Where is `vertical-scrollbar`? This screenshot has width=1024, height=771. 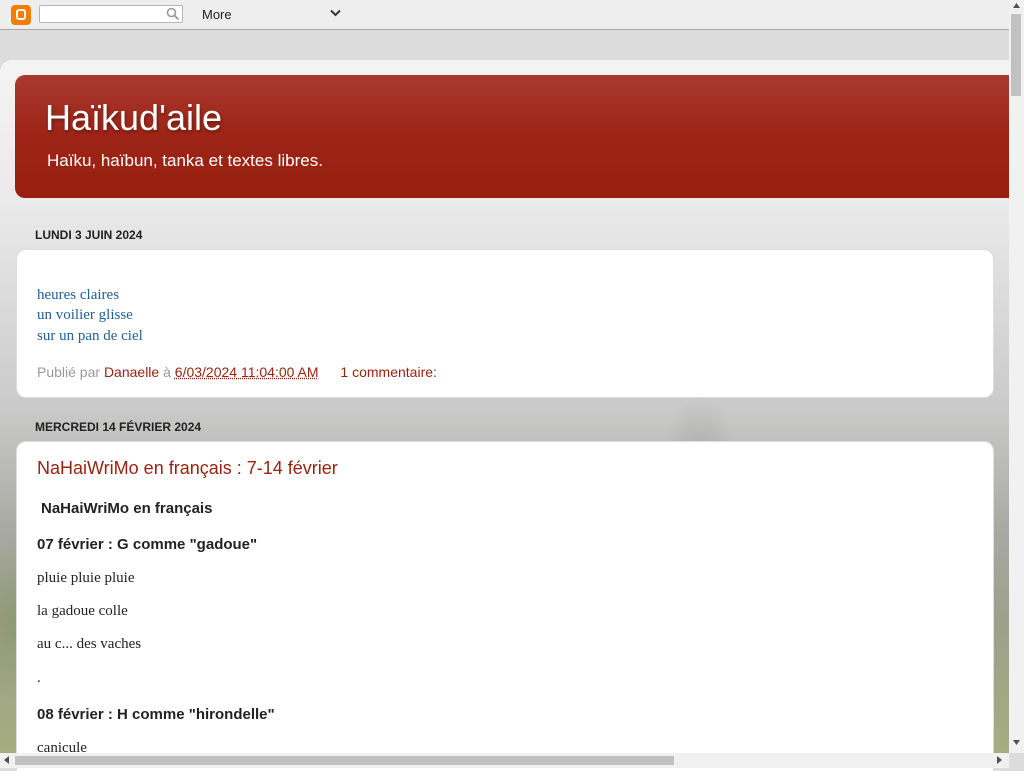 vertical-scrollbar is located at coordinates (1016, 376).